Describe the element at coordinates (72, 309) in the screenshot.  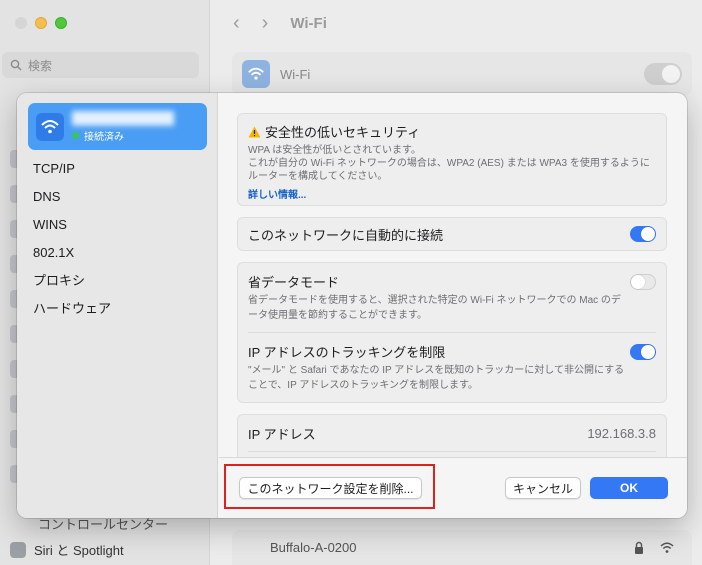
I see `sidebar-item-hardware: ハードウェア` at that location.